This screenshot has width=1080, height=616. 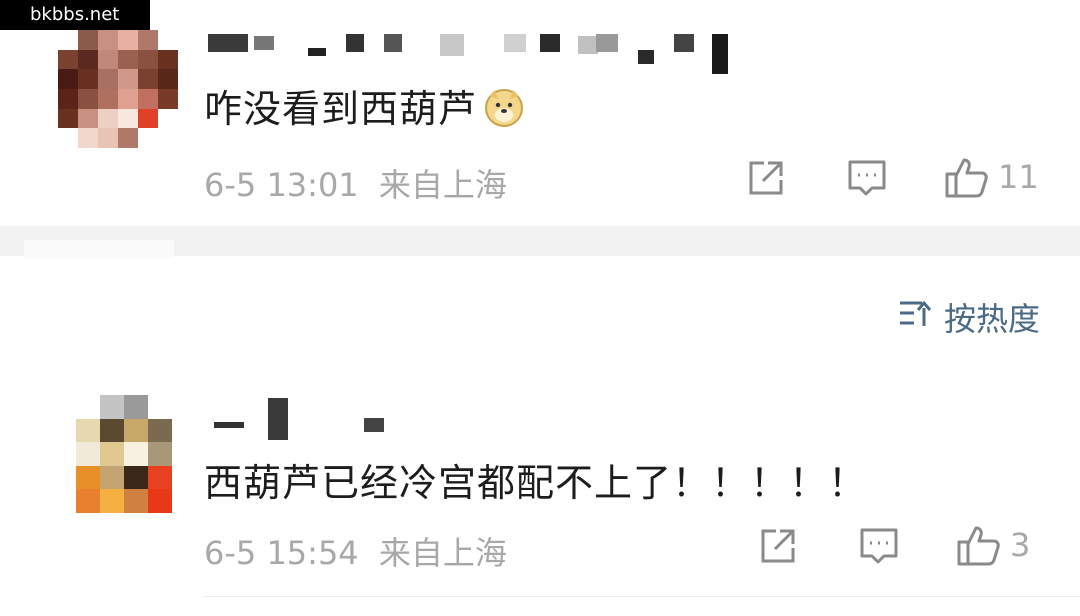 What do you see at coordinates (991, 177) in the screenshot?
I see `like-button: 11` at bounding box center [991, 177].